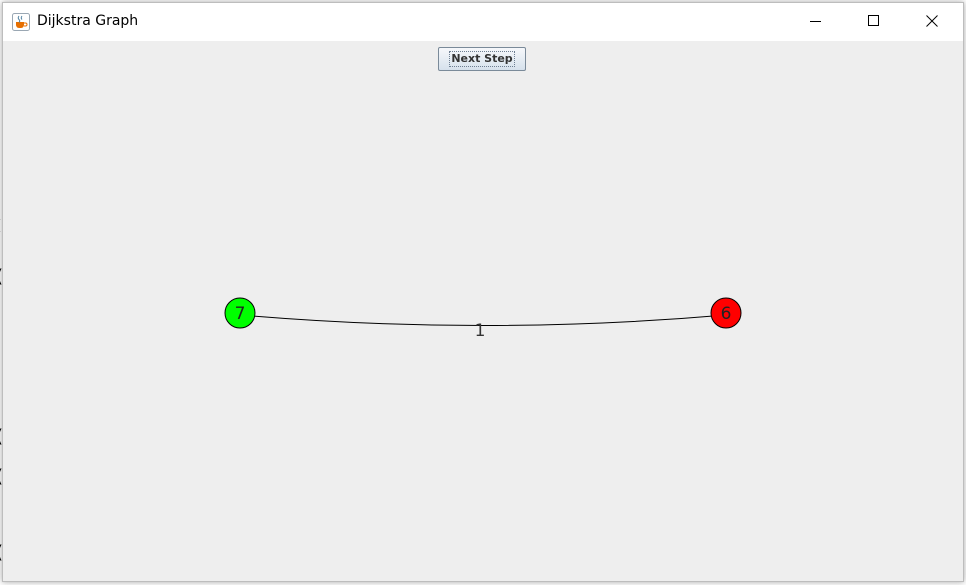 Image resolution: width=966 pixels, height=585 pixels. I want to click on next-step-label: Next Step, so click(482, 59).